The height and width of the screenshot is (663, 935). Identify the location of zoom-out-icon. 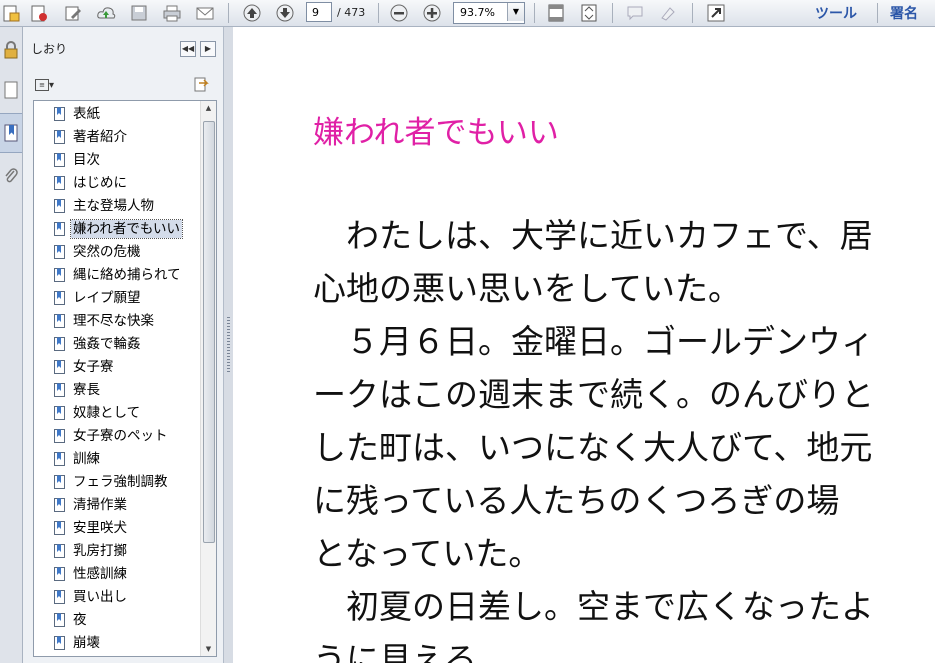
(399, 13).